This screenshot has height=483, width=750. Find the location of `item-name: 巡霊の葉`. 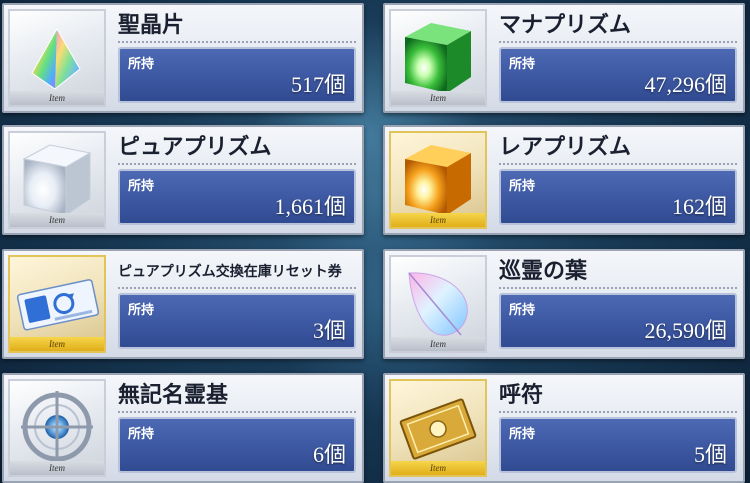

item-name: 巡霊の葉 is located at coordinates (618, 273).